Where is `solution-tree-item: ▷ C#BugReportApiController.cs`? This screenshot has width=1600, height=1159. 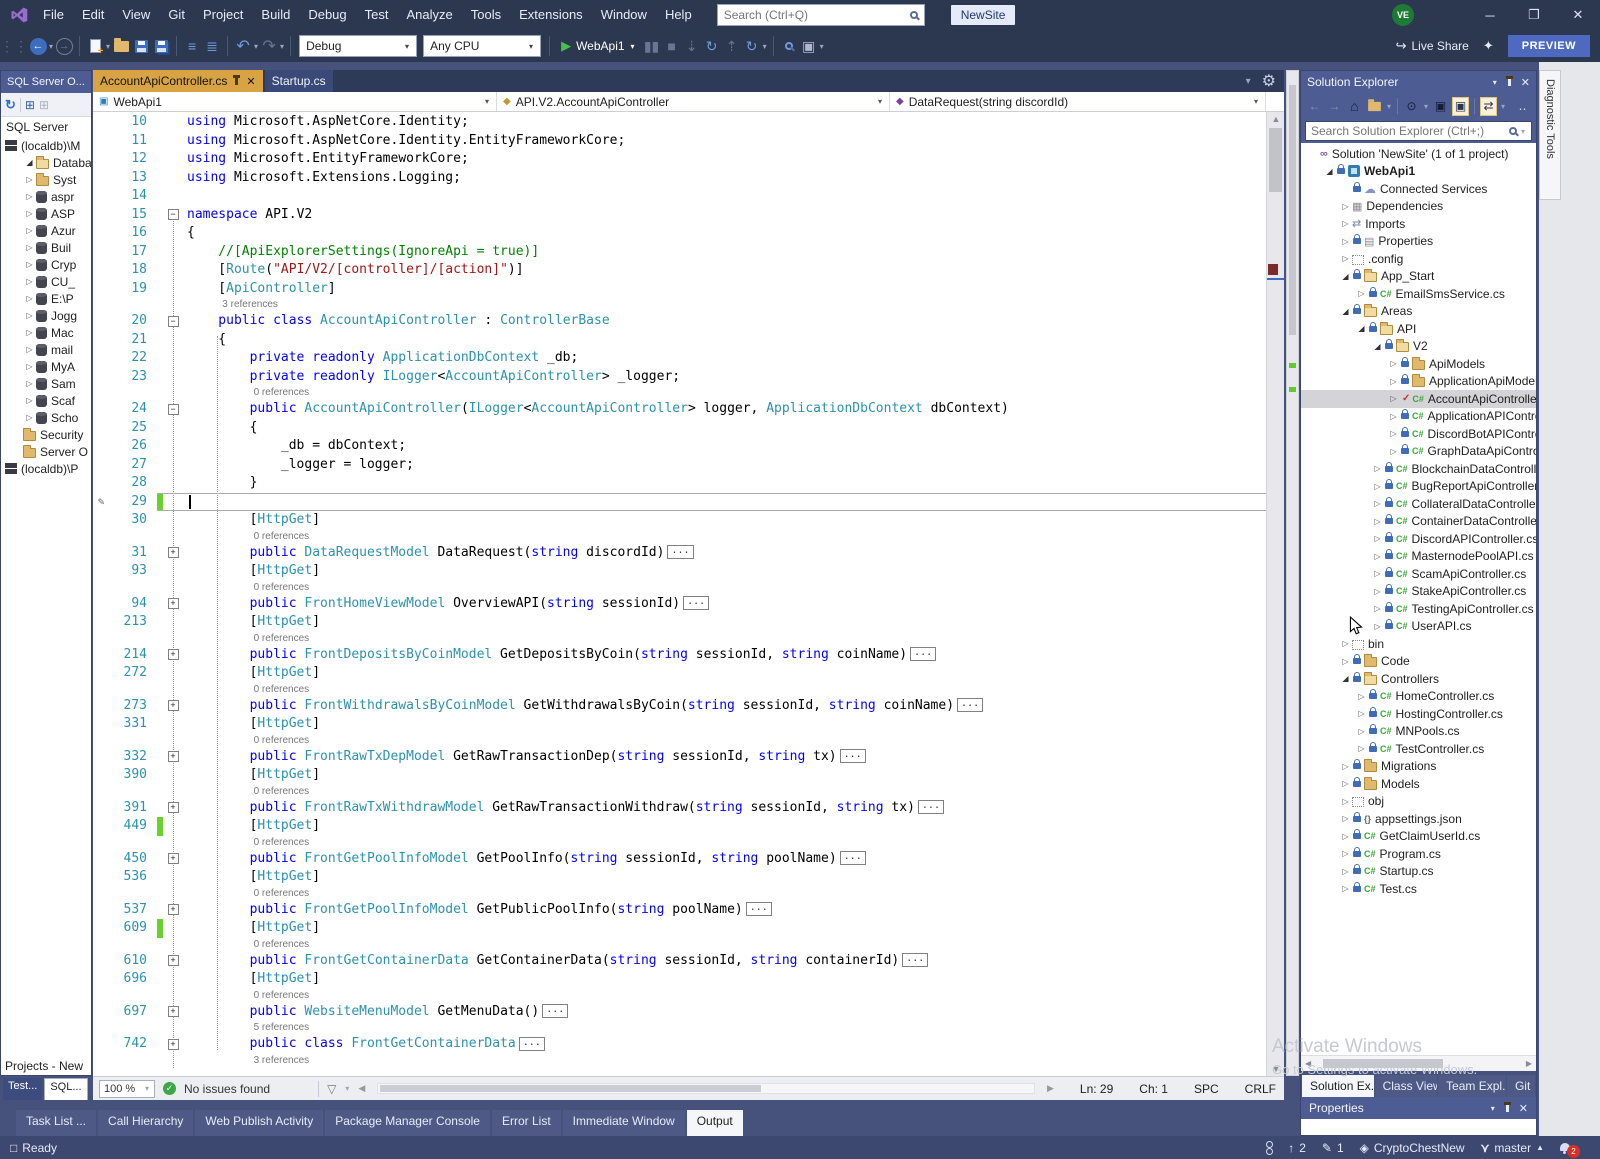
solution-tree-item: ▷ C#BugReportApiController.cs is located at coordinates (1418, 487).